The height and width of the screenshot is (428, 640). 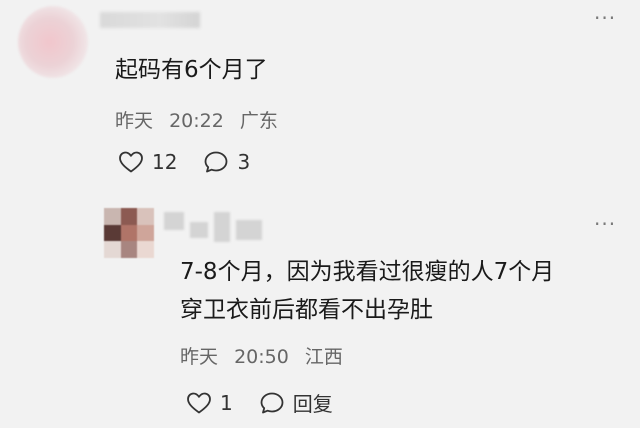 I want to click on like-button: 1, so click(x=209, y=403).